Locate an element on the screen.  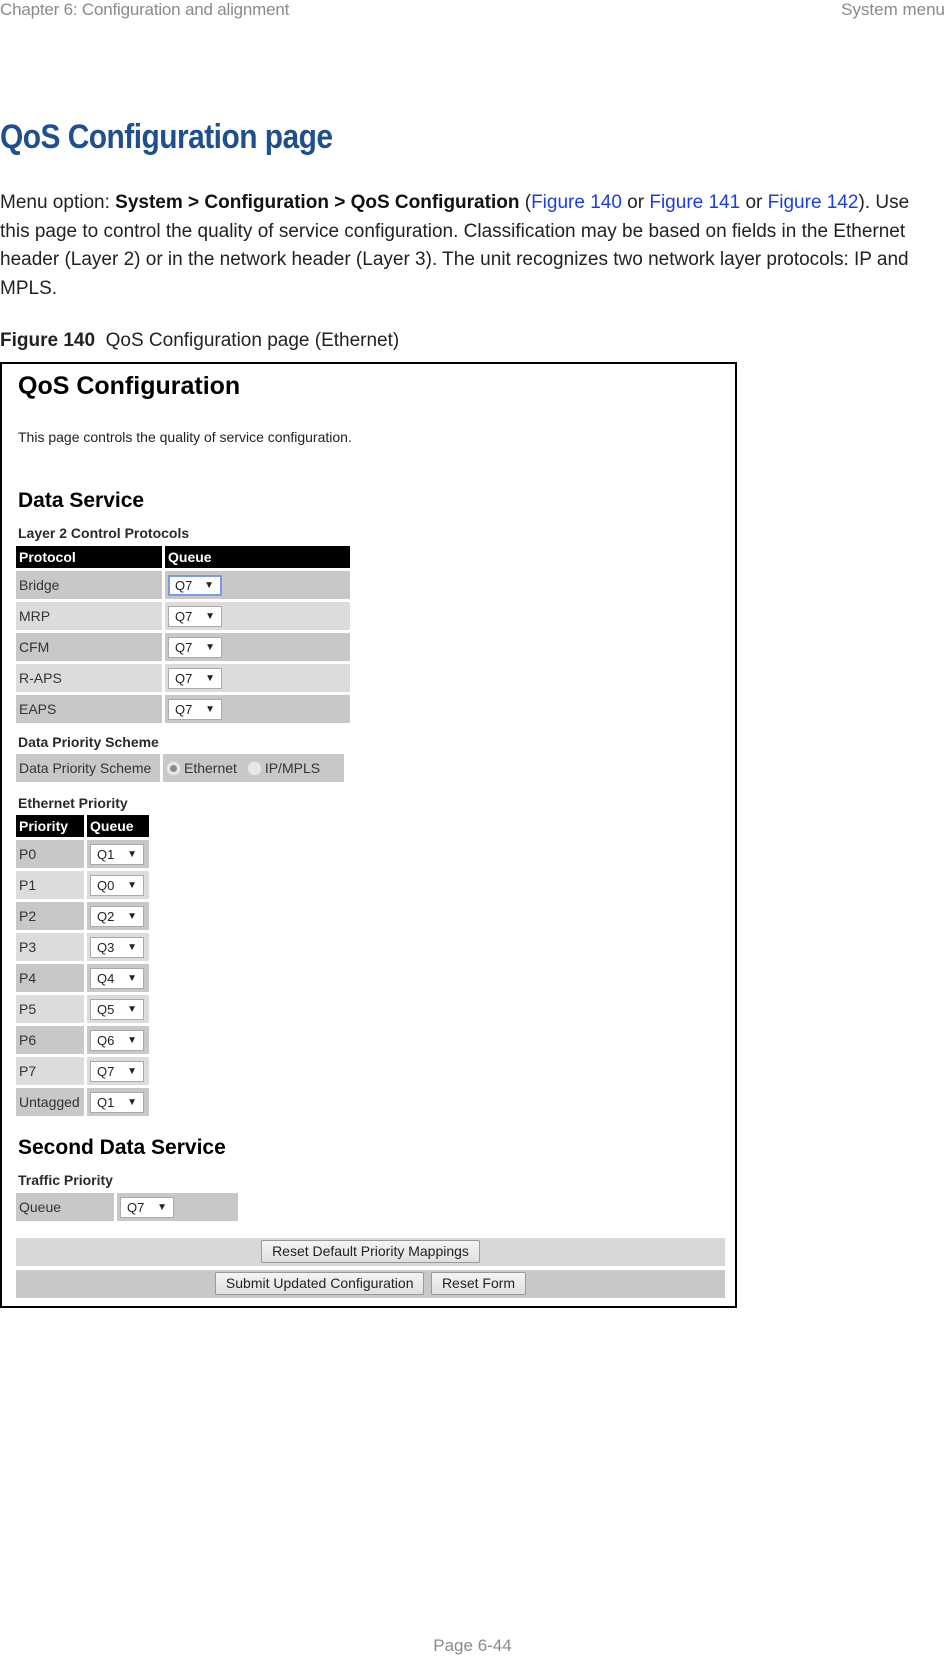
queue-select-p3: Q3 ▼ is located at coordinates (117, 947).